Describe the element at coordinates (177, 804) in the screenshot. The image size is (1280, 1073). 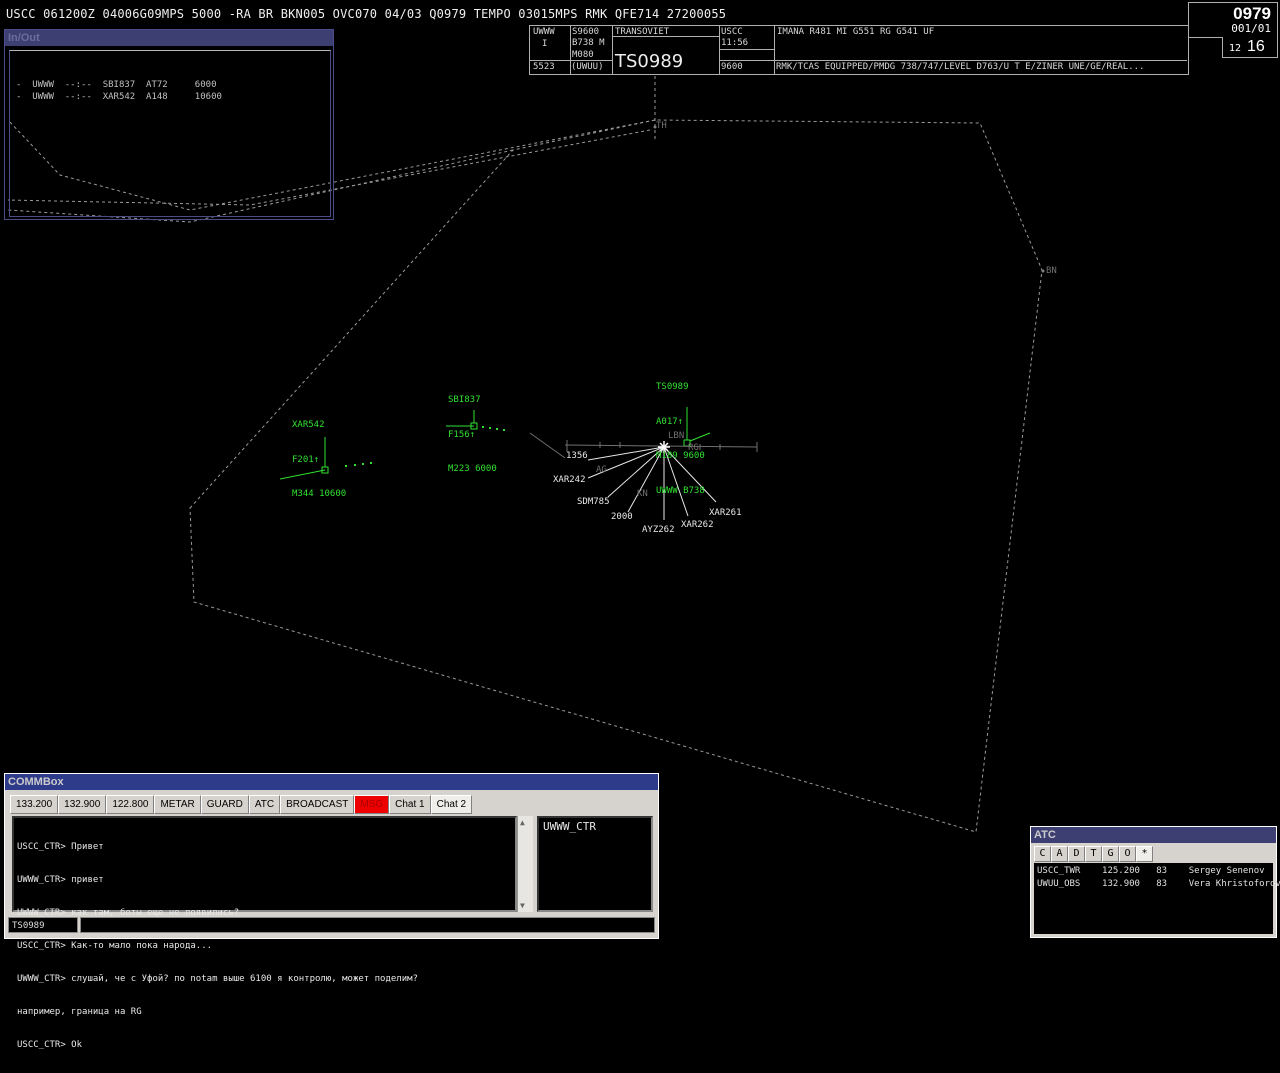
I see `tab-metar: METAR` at that location.